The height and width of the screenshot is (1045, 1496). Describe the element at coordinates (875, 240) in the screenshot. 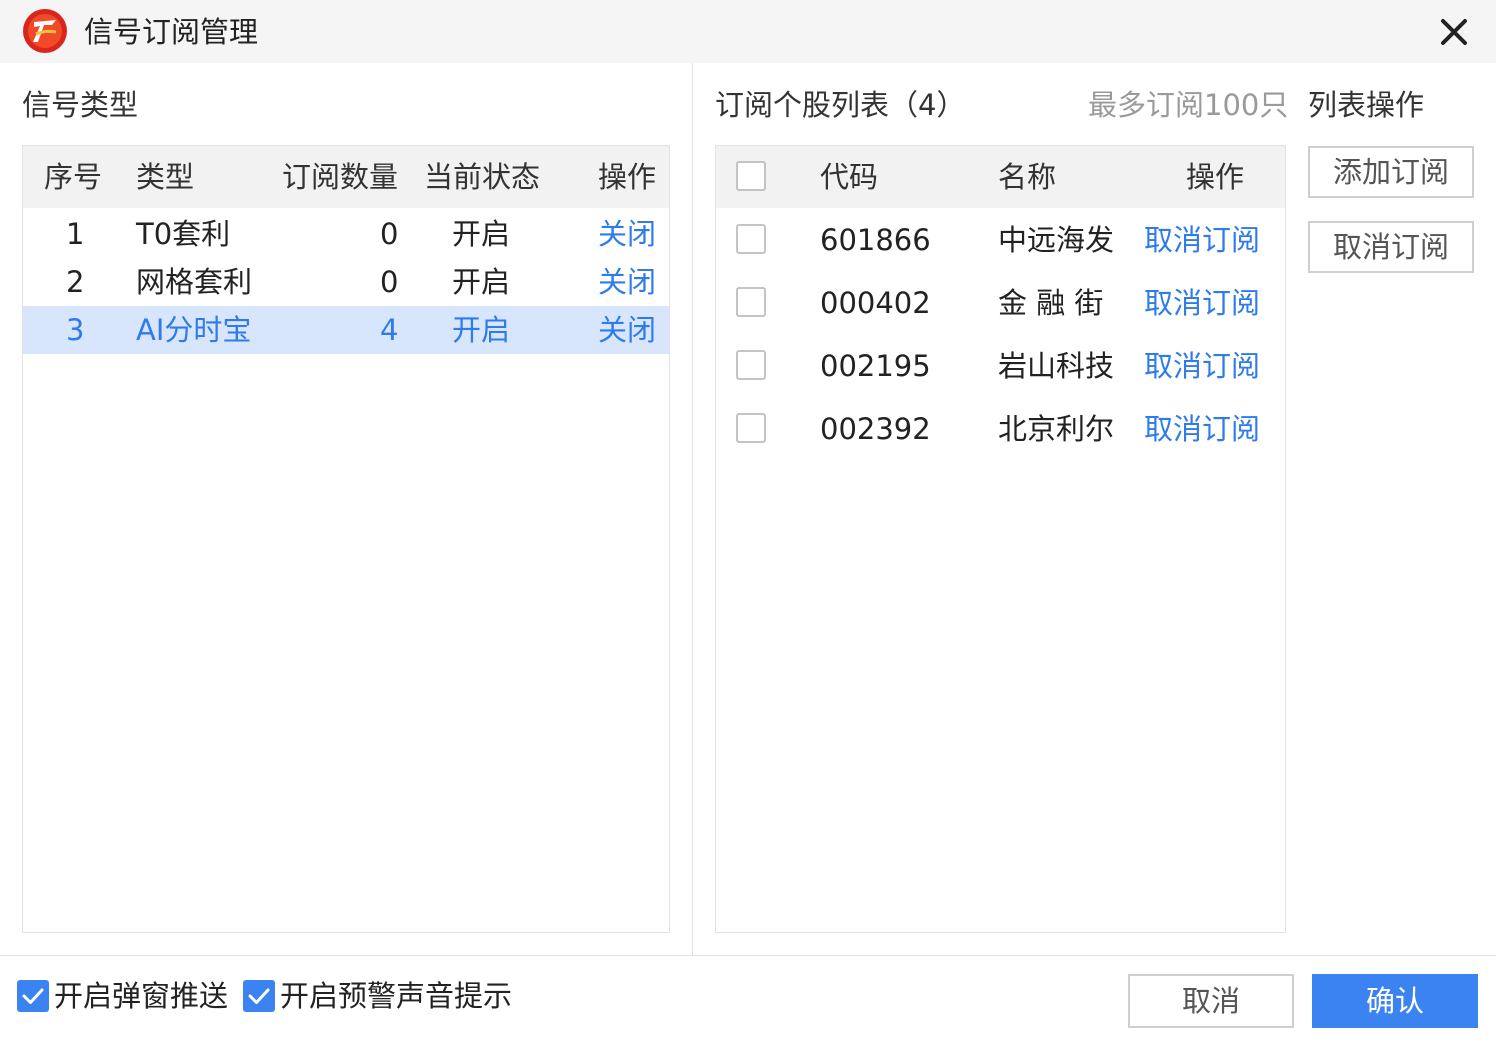

I see `stock-code: 601866` at that location.